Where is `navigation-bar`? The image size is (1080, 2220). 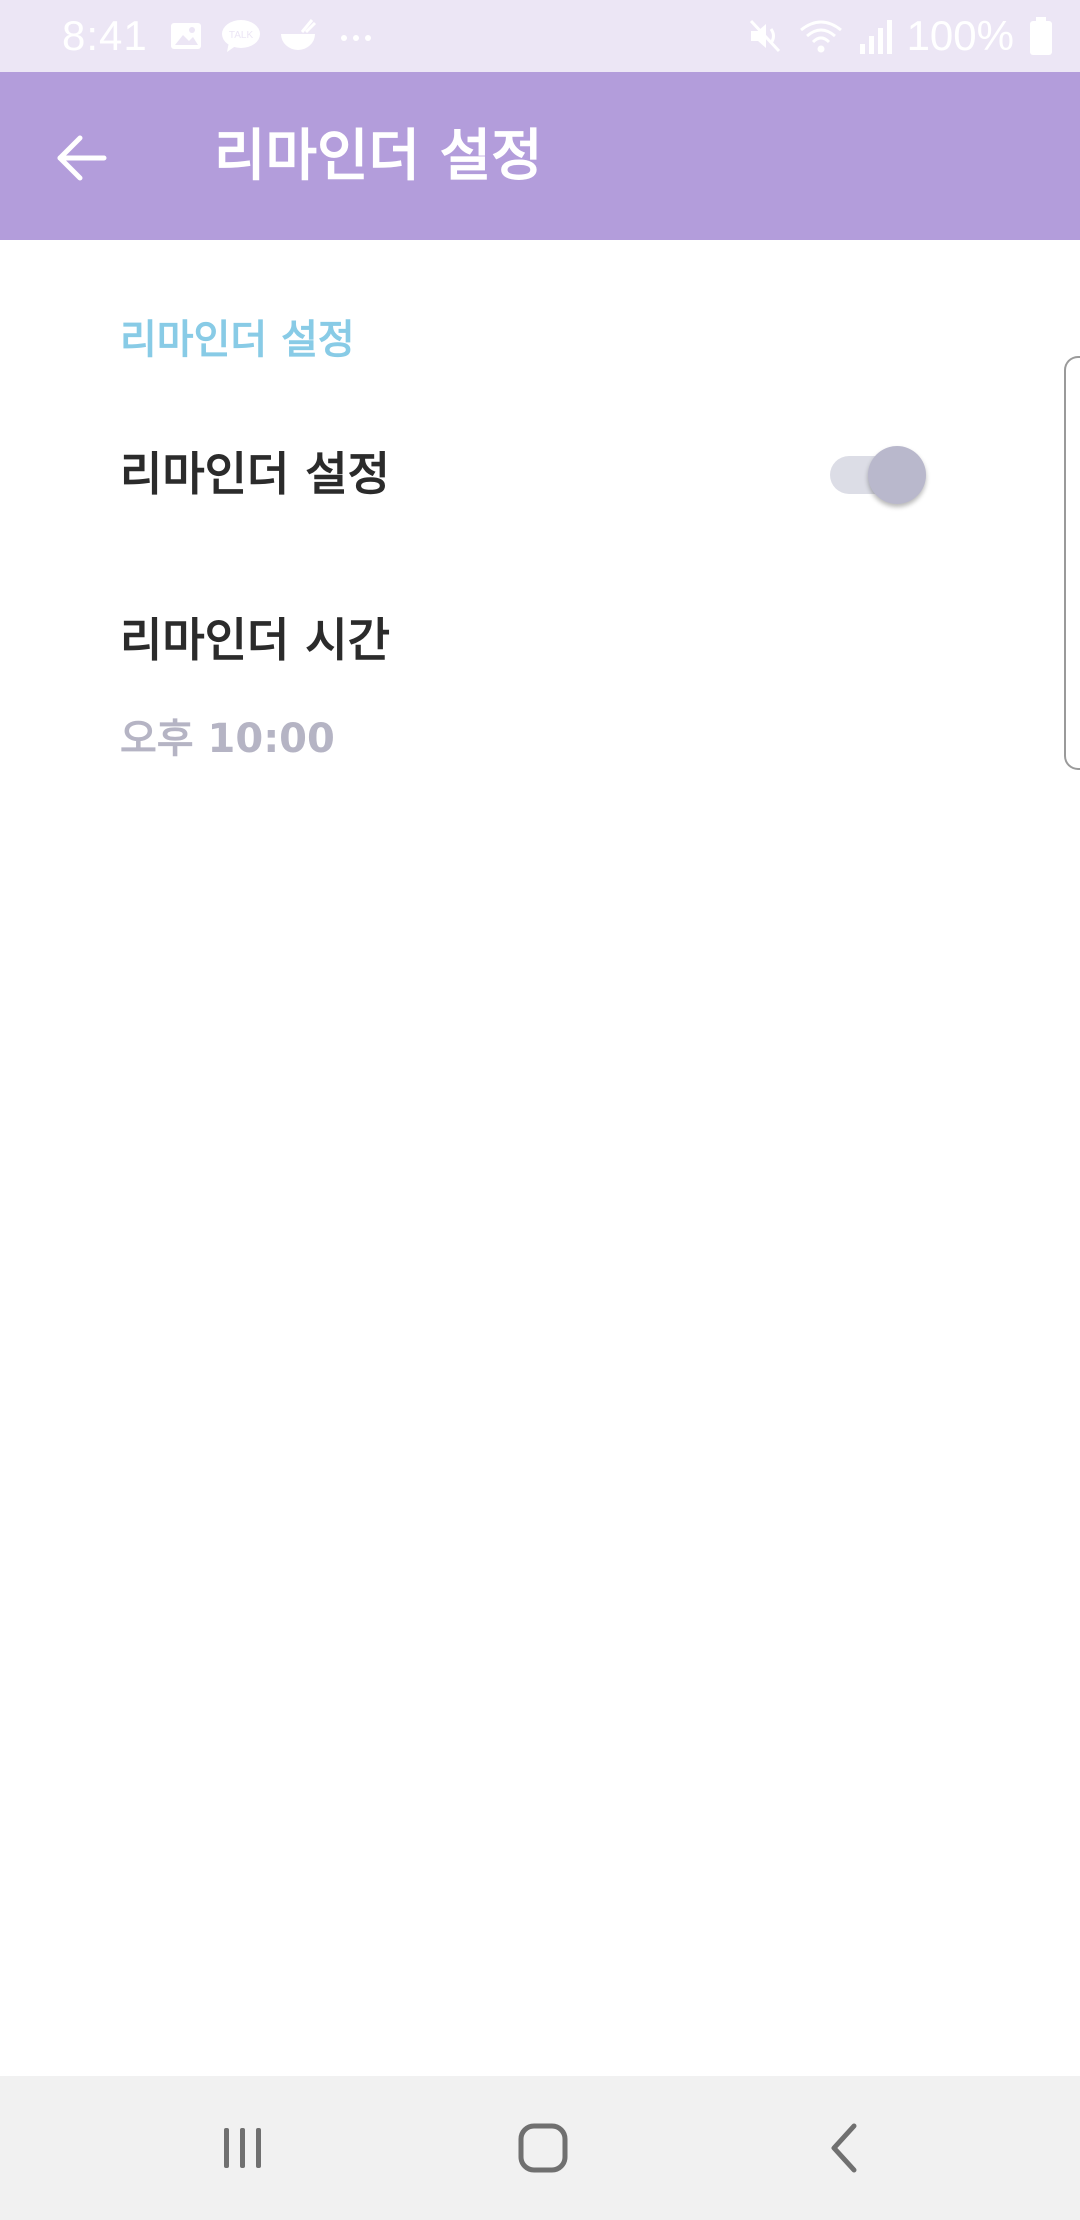 navigation-bar is located at coordinates (540, 2148).